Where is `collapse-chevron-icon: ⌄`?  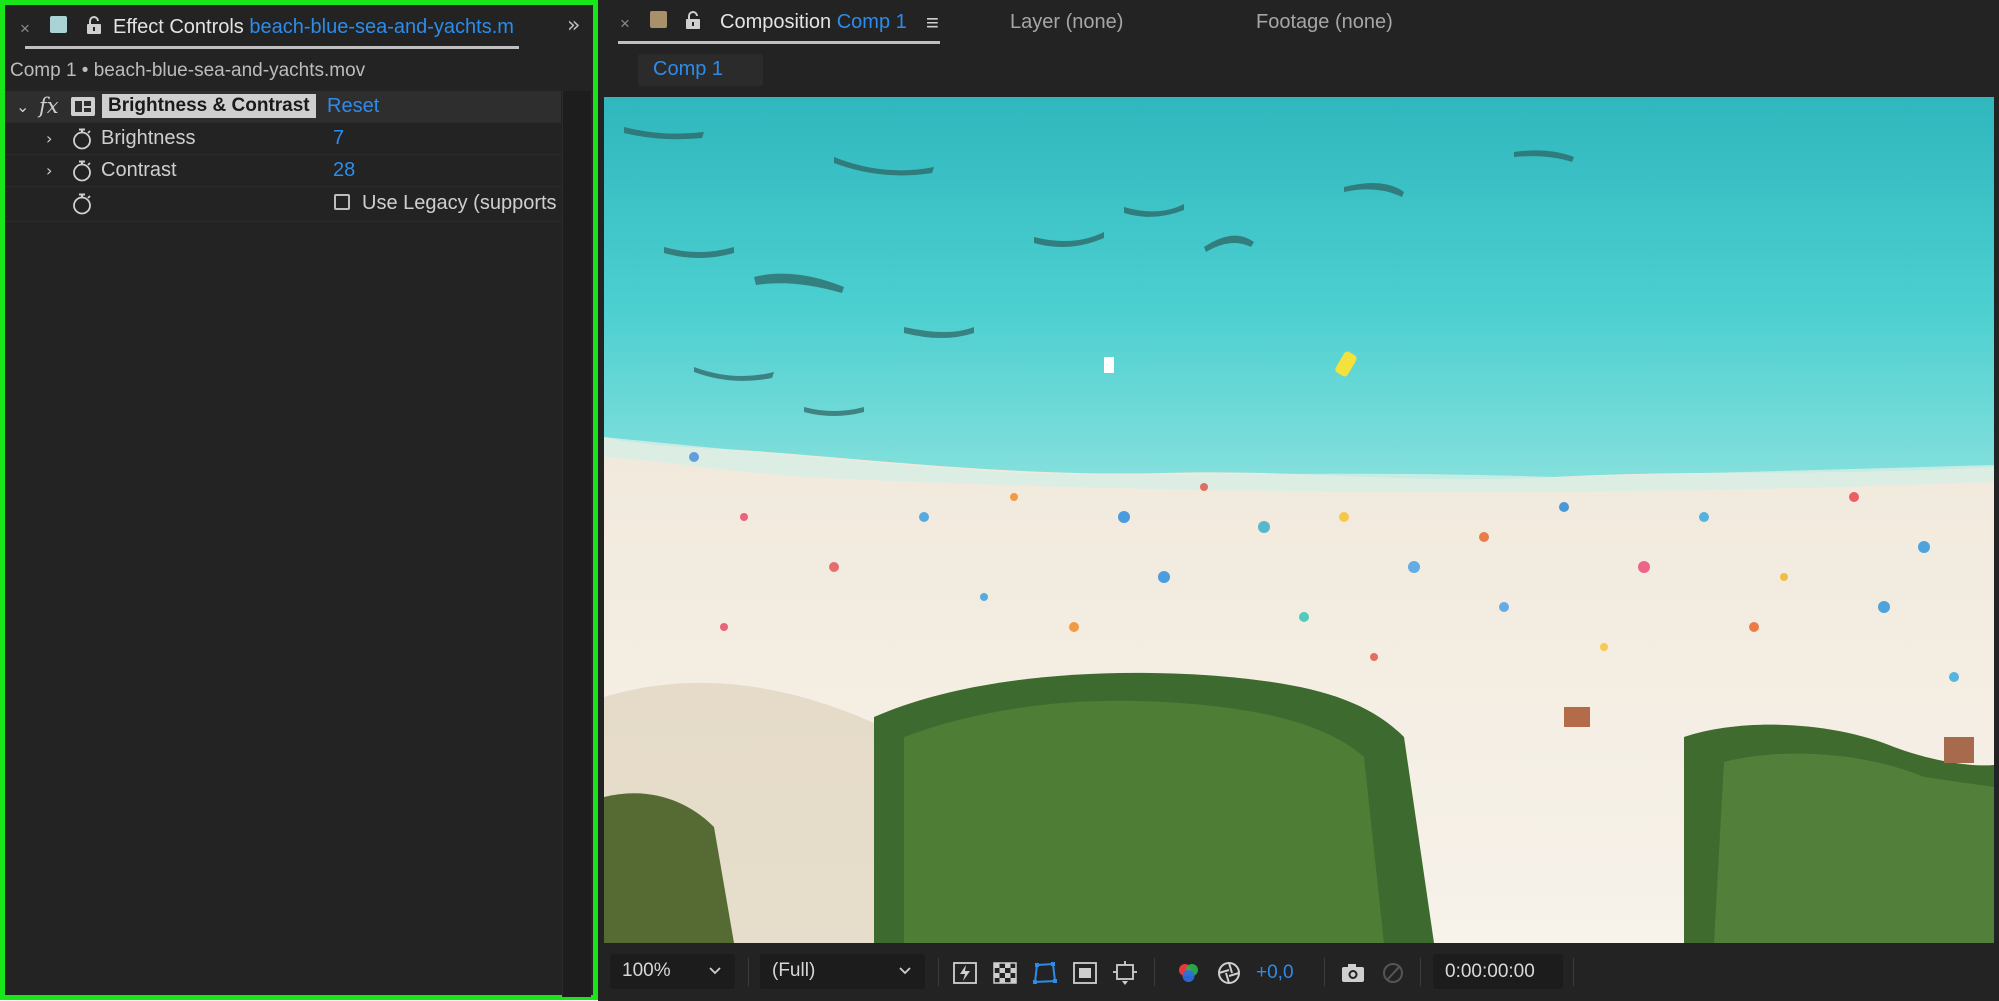
collapse-chevron-icon: ⌄ is located at coordinates (22, 106).